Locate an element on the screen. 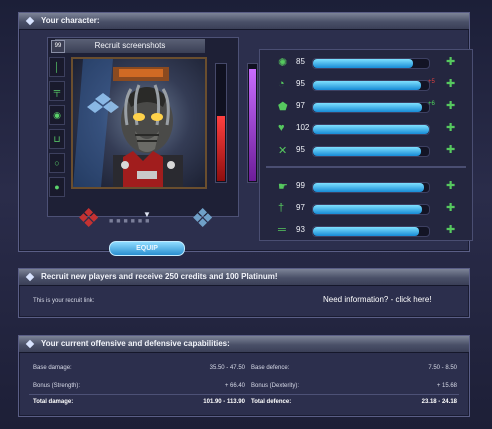 This screenshot has width=492, height=429. health-fill is located at coordinates (221, 148).